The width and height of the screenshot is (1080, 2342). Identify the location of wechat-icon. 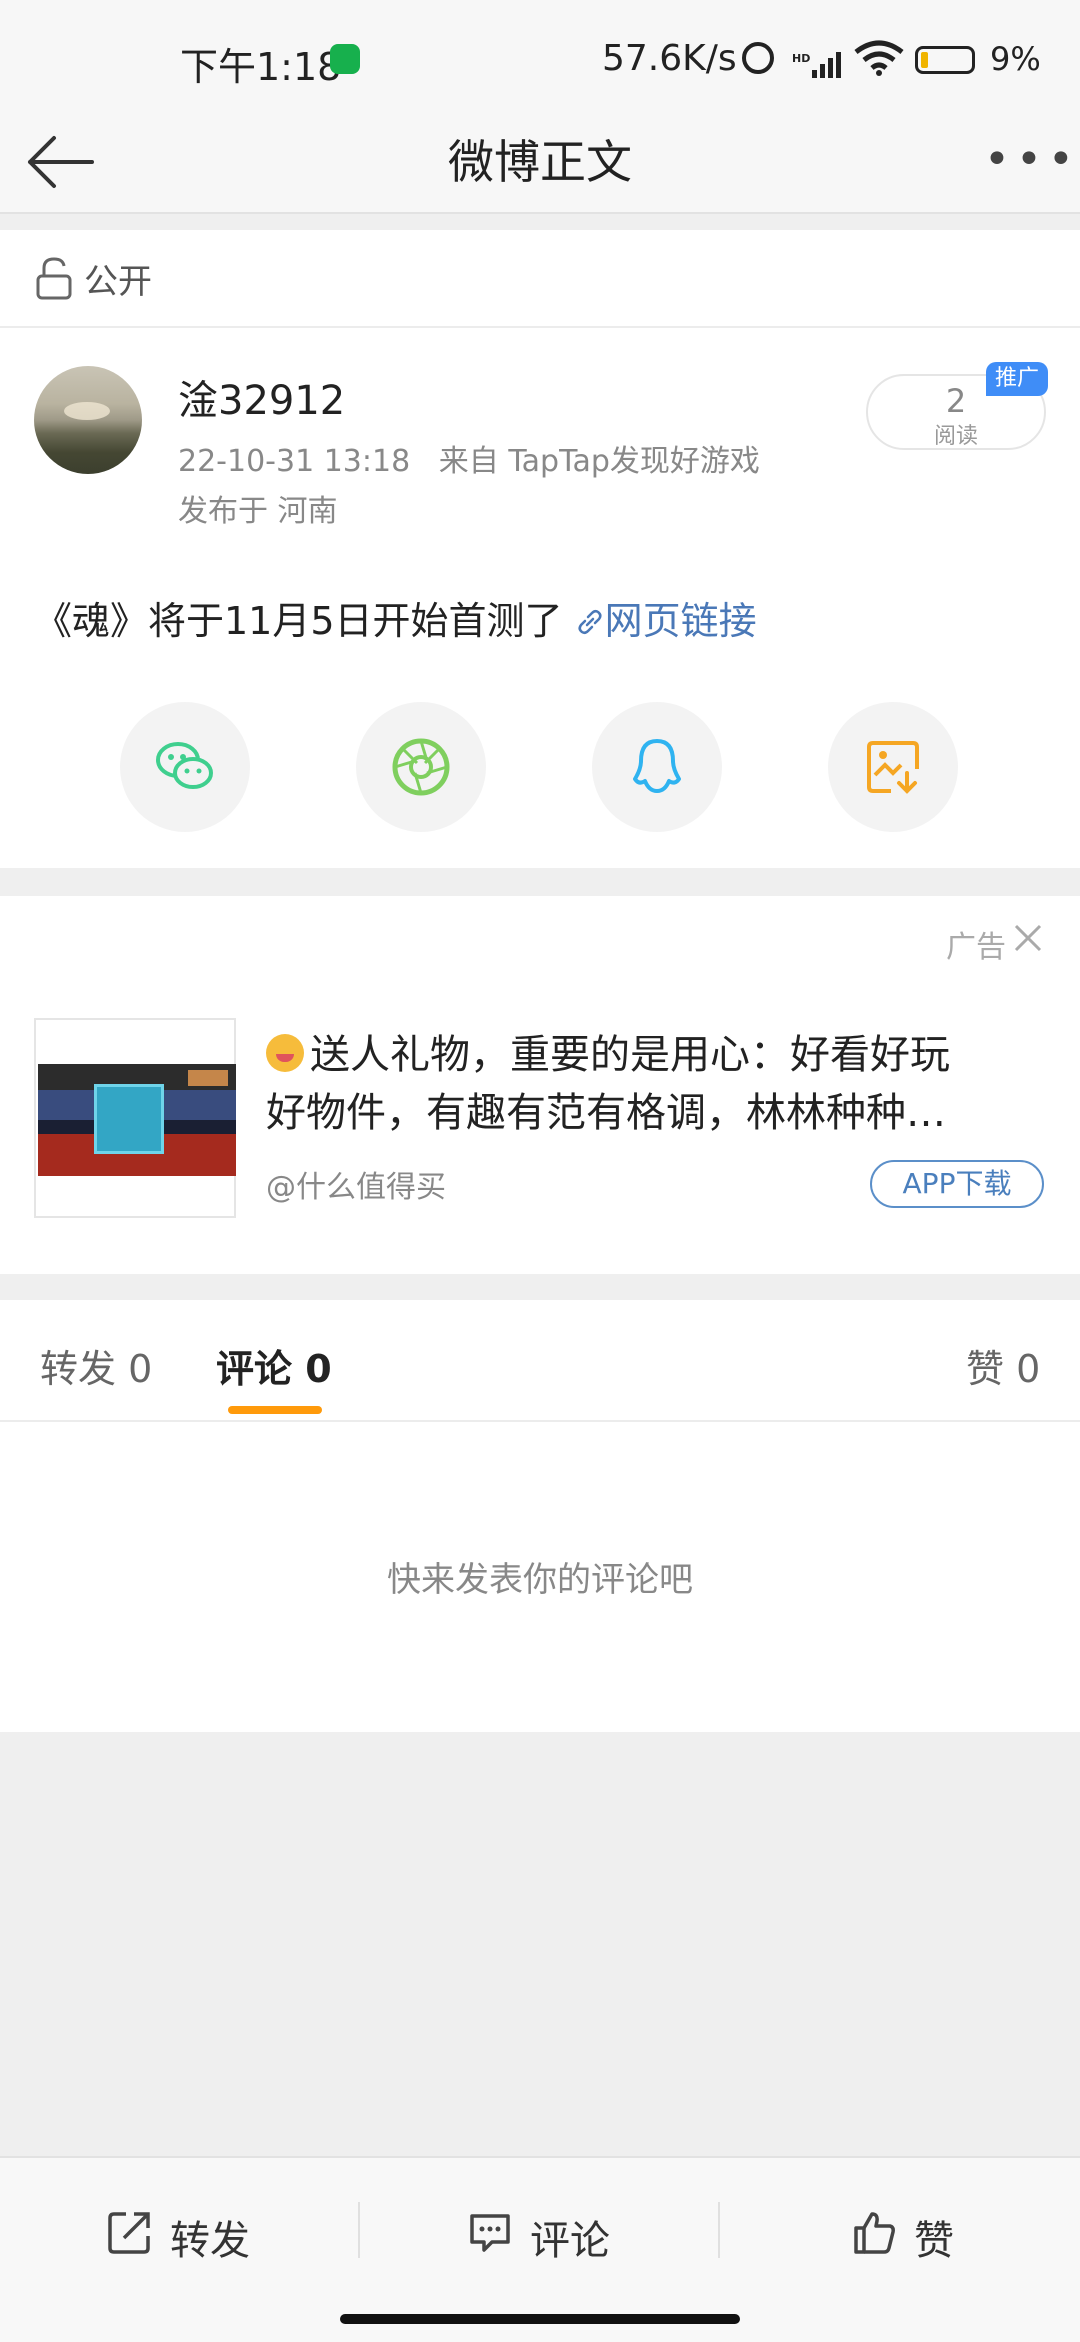
(184, 765).